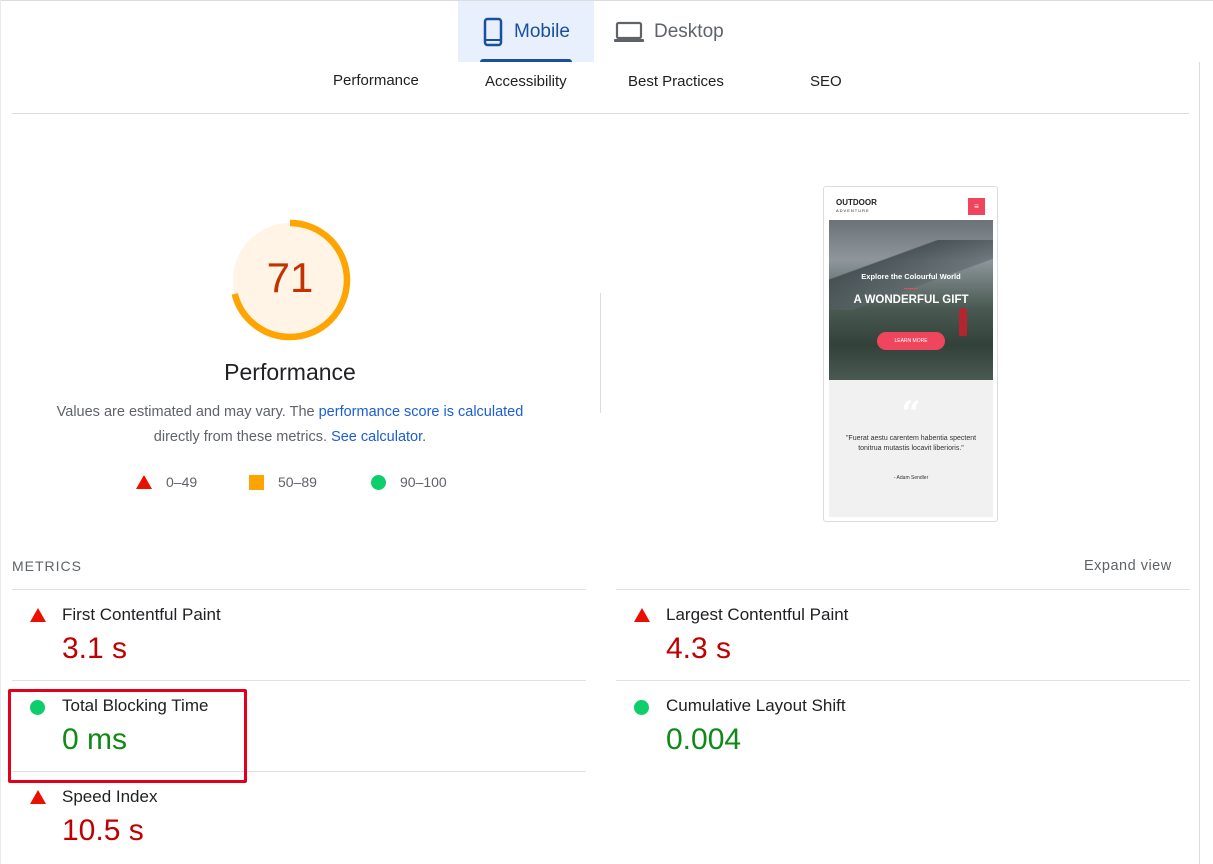  I want to click on legend-average-label: 50–89, so click(297, 482).